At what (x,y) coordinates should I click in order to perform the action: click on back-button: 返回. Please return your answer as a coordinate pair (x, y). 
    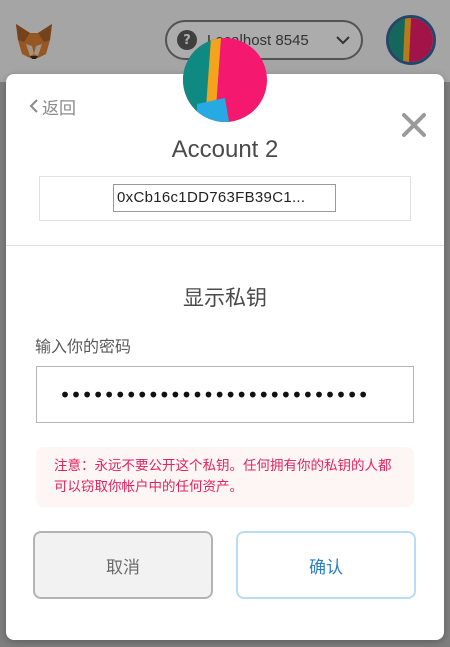
    Looking at the image, I should click on (52, 107).